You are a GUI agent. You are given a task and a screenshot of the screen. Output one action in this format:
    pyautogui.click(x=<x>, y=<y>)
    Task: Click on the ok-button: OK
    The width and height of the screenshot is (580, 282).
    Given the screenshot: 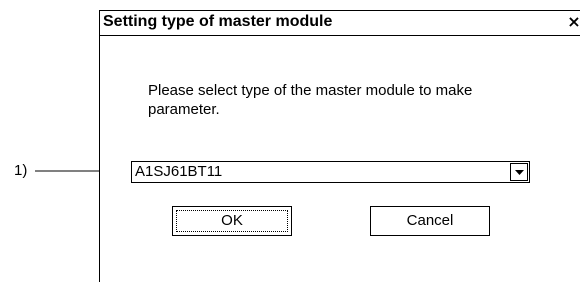 What is the action you would take?
    pyautogui.click(x=232, y=221)
    